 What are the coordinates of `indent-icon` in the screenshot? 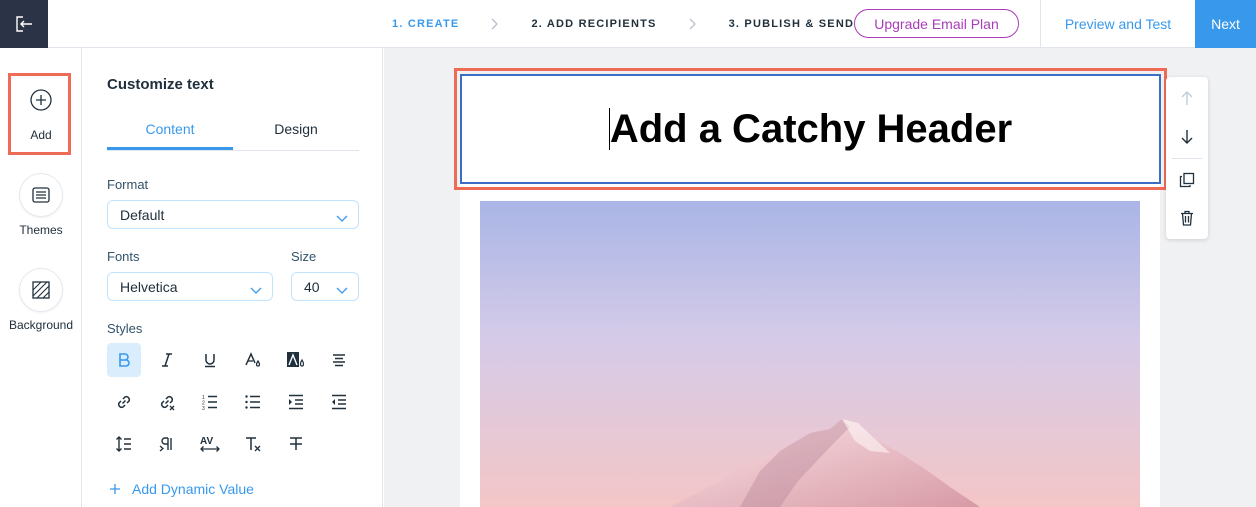 It's located at (296, 402).